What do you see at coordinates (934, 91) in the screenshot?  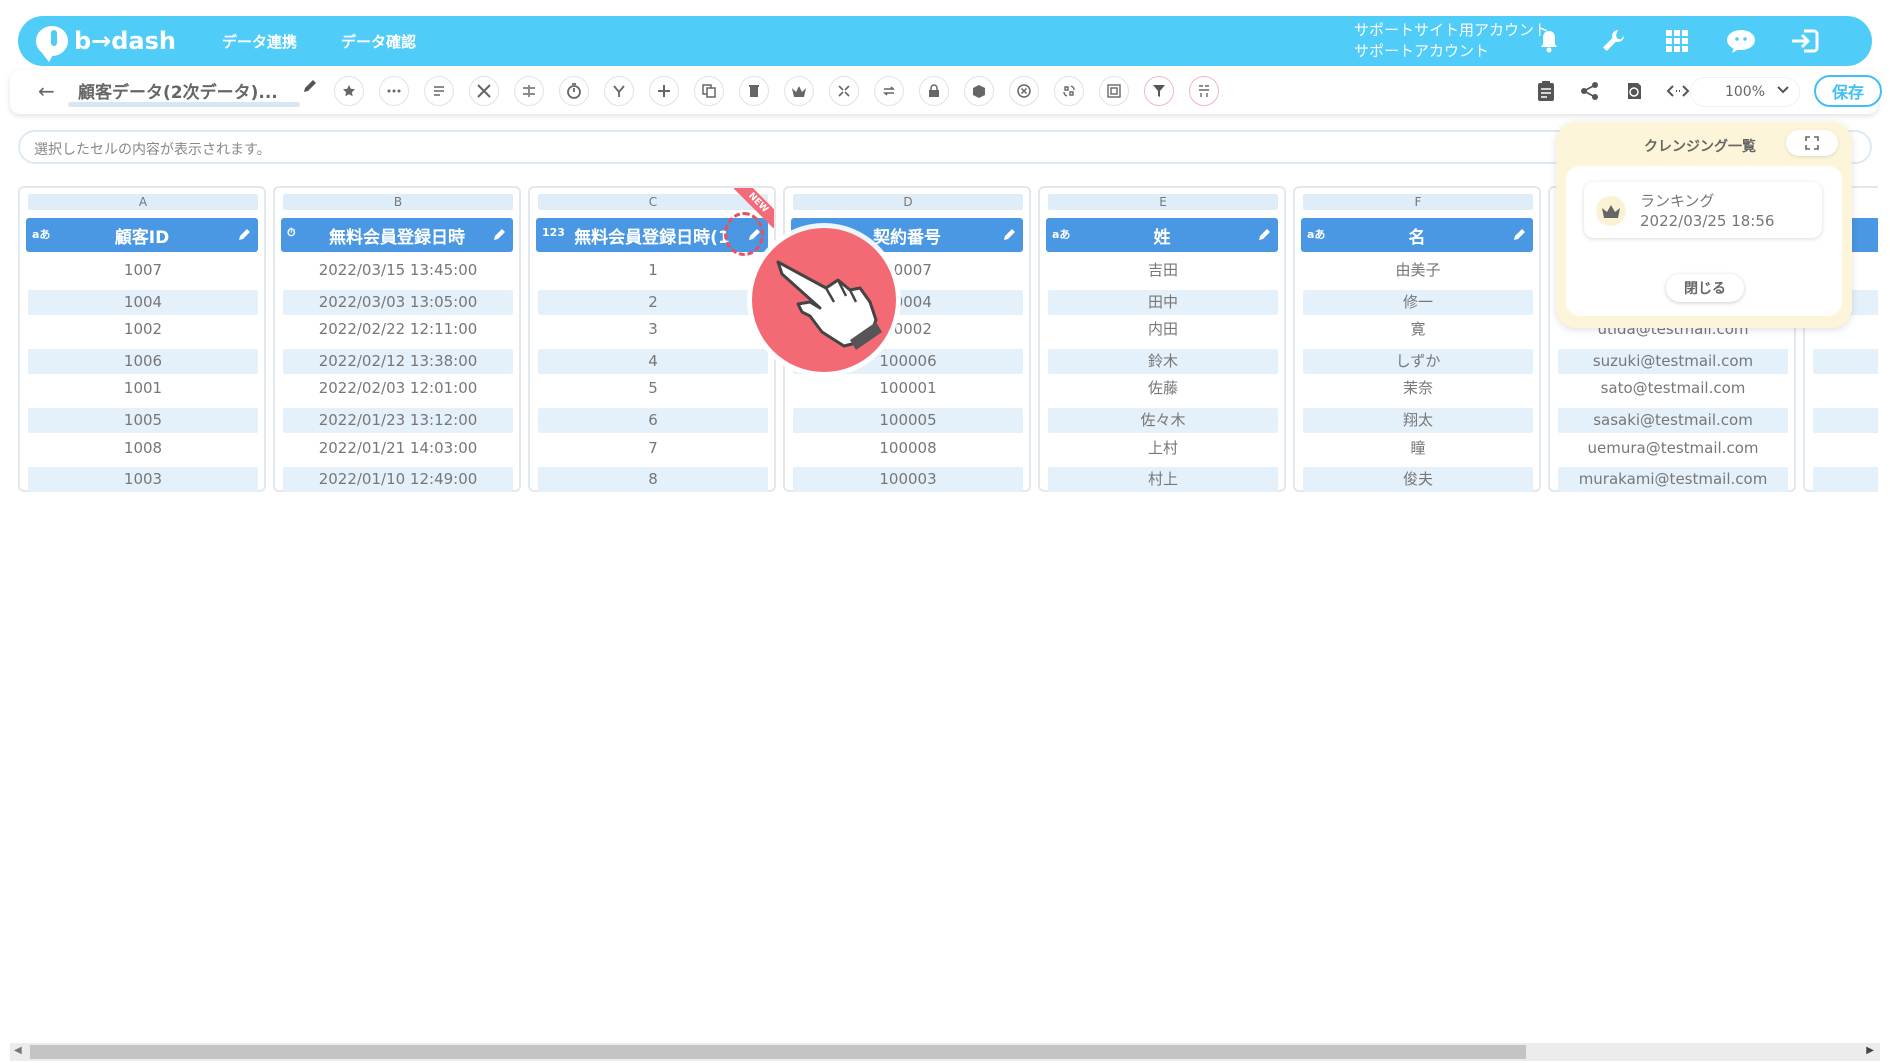 I see `lock-convert-icon` at bounding box center [934, 91].